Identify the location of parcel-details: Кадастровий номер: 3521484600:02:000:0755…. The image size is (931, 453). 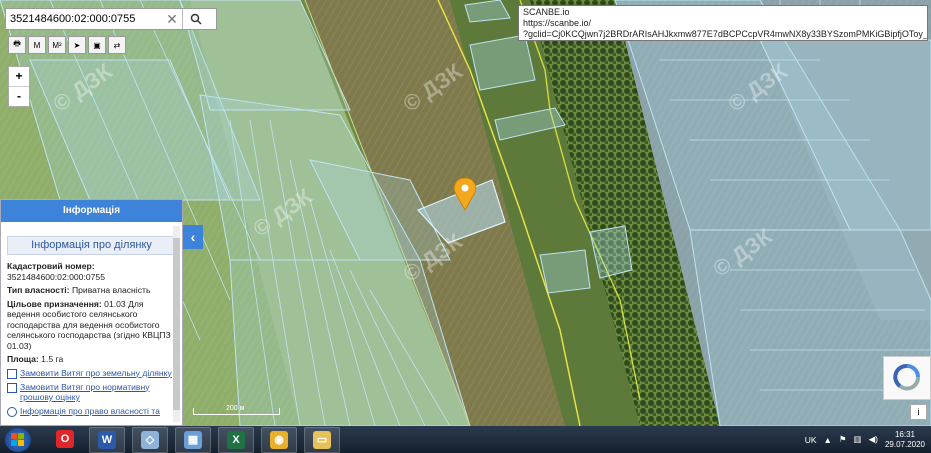
(91, 339).